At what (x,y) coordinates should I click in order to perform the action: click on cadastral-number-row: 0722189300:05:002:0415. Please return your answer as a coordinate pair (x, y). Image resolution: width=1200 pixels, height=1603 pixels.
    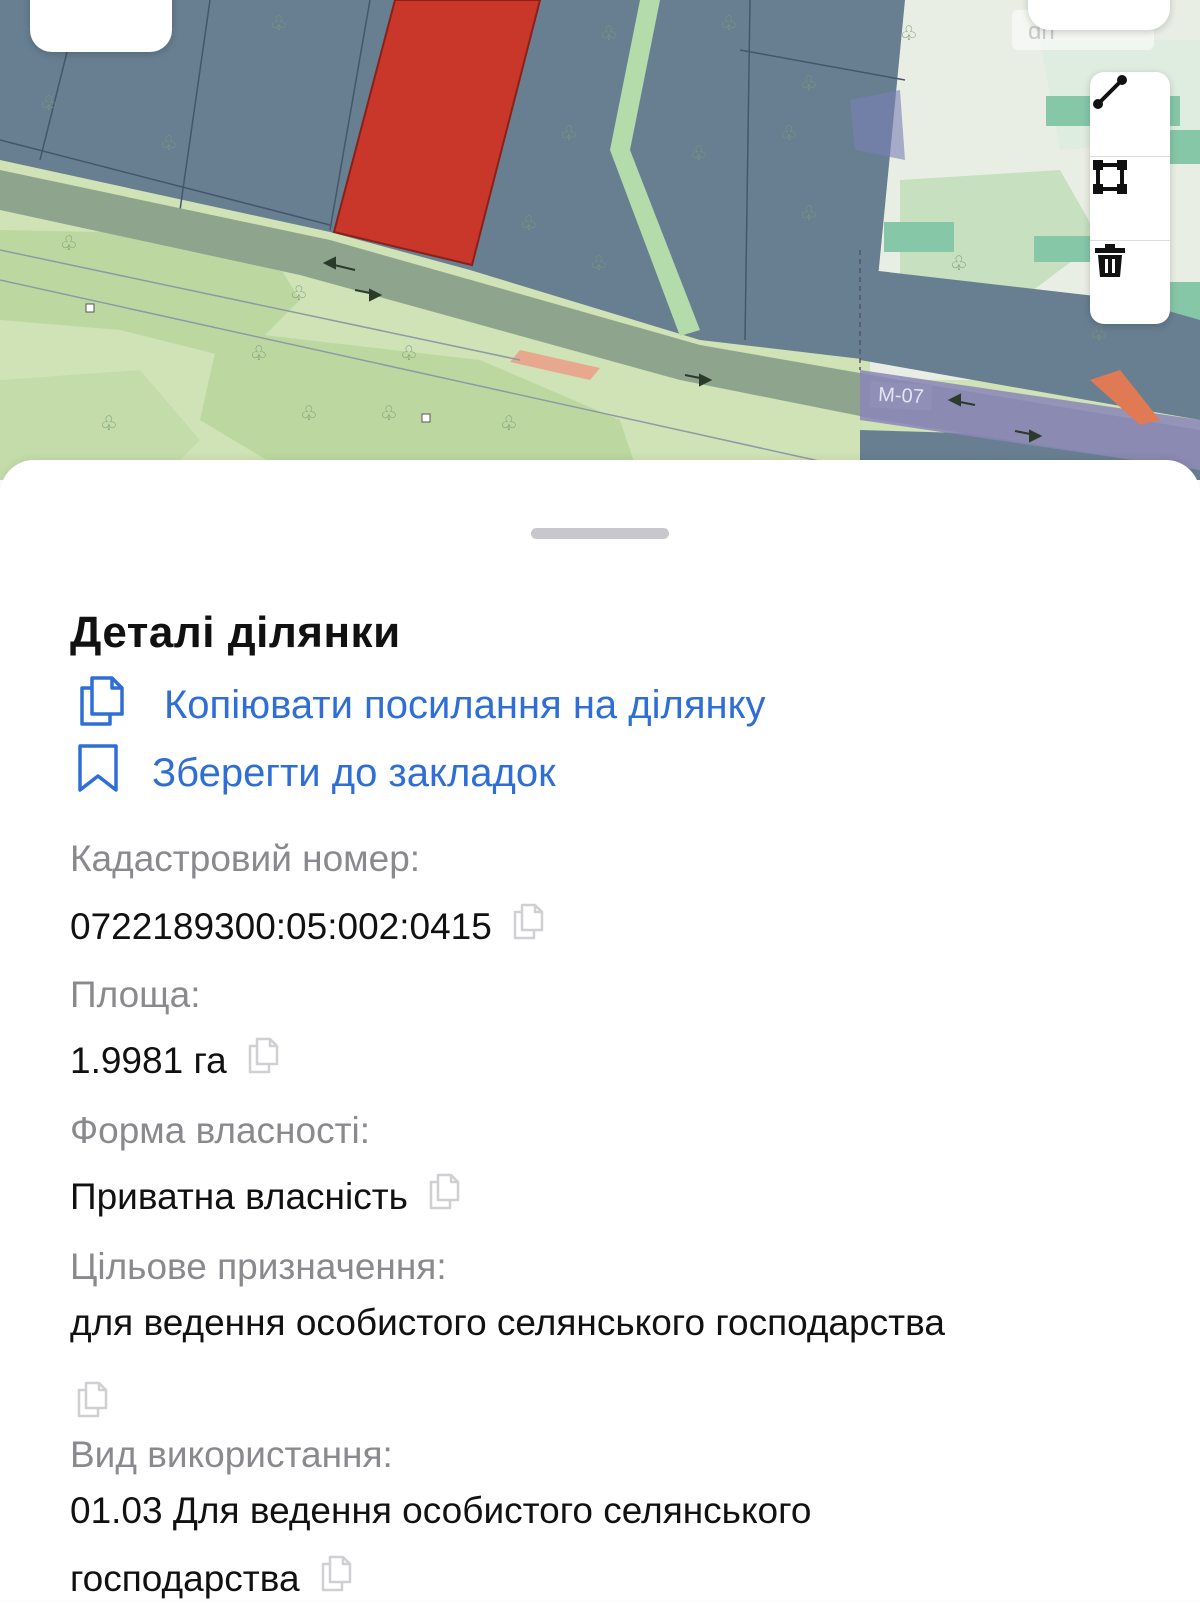
    Looking at the image, I should click on (308, 926).